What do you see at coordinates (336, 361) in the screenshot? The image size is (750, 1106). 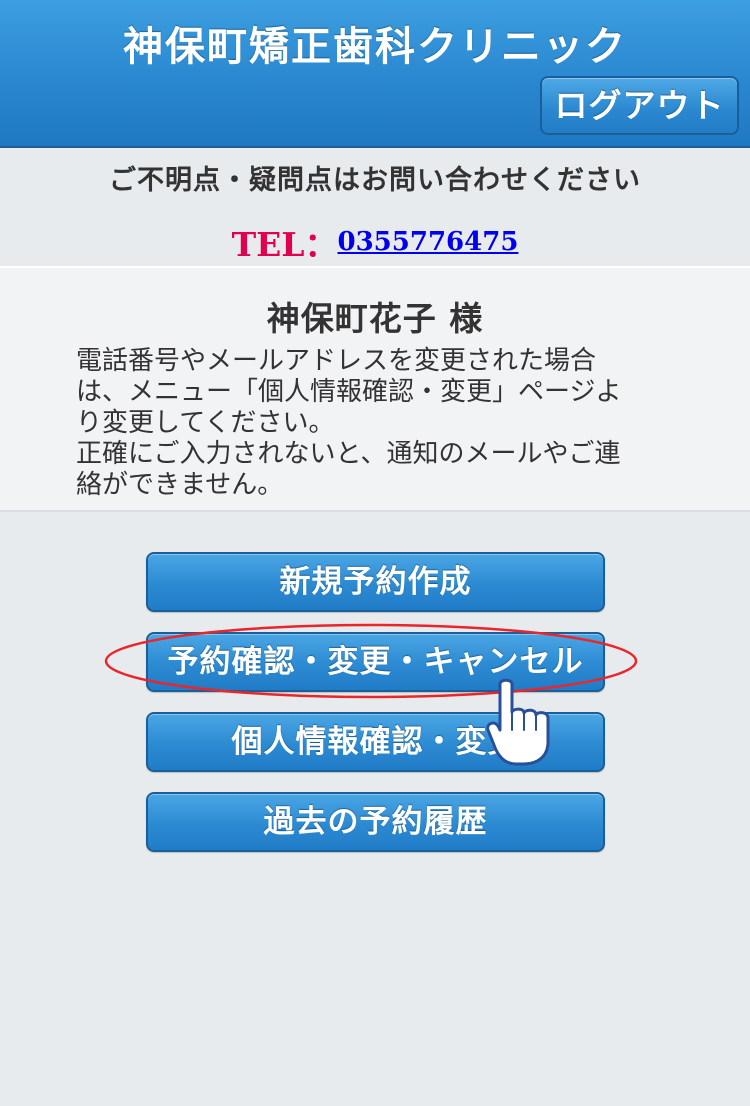 I see `notice-line: 電話番号やメールアドレスを変更された場合` at bounding box center [336, 361].